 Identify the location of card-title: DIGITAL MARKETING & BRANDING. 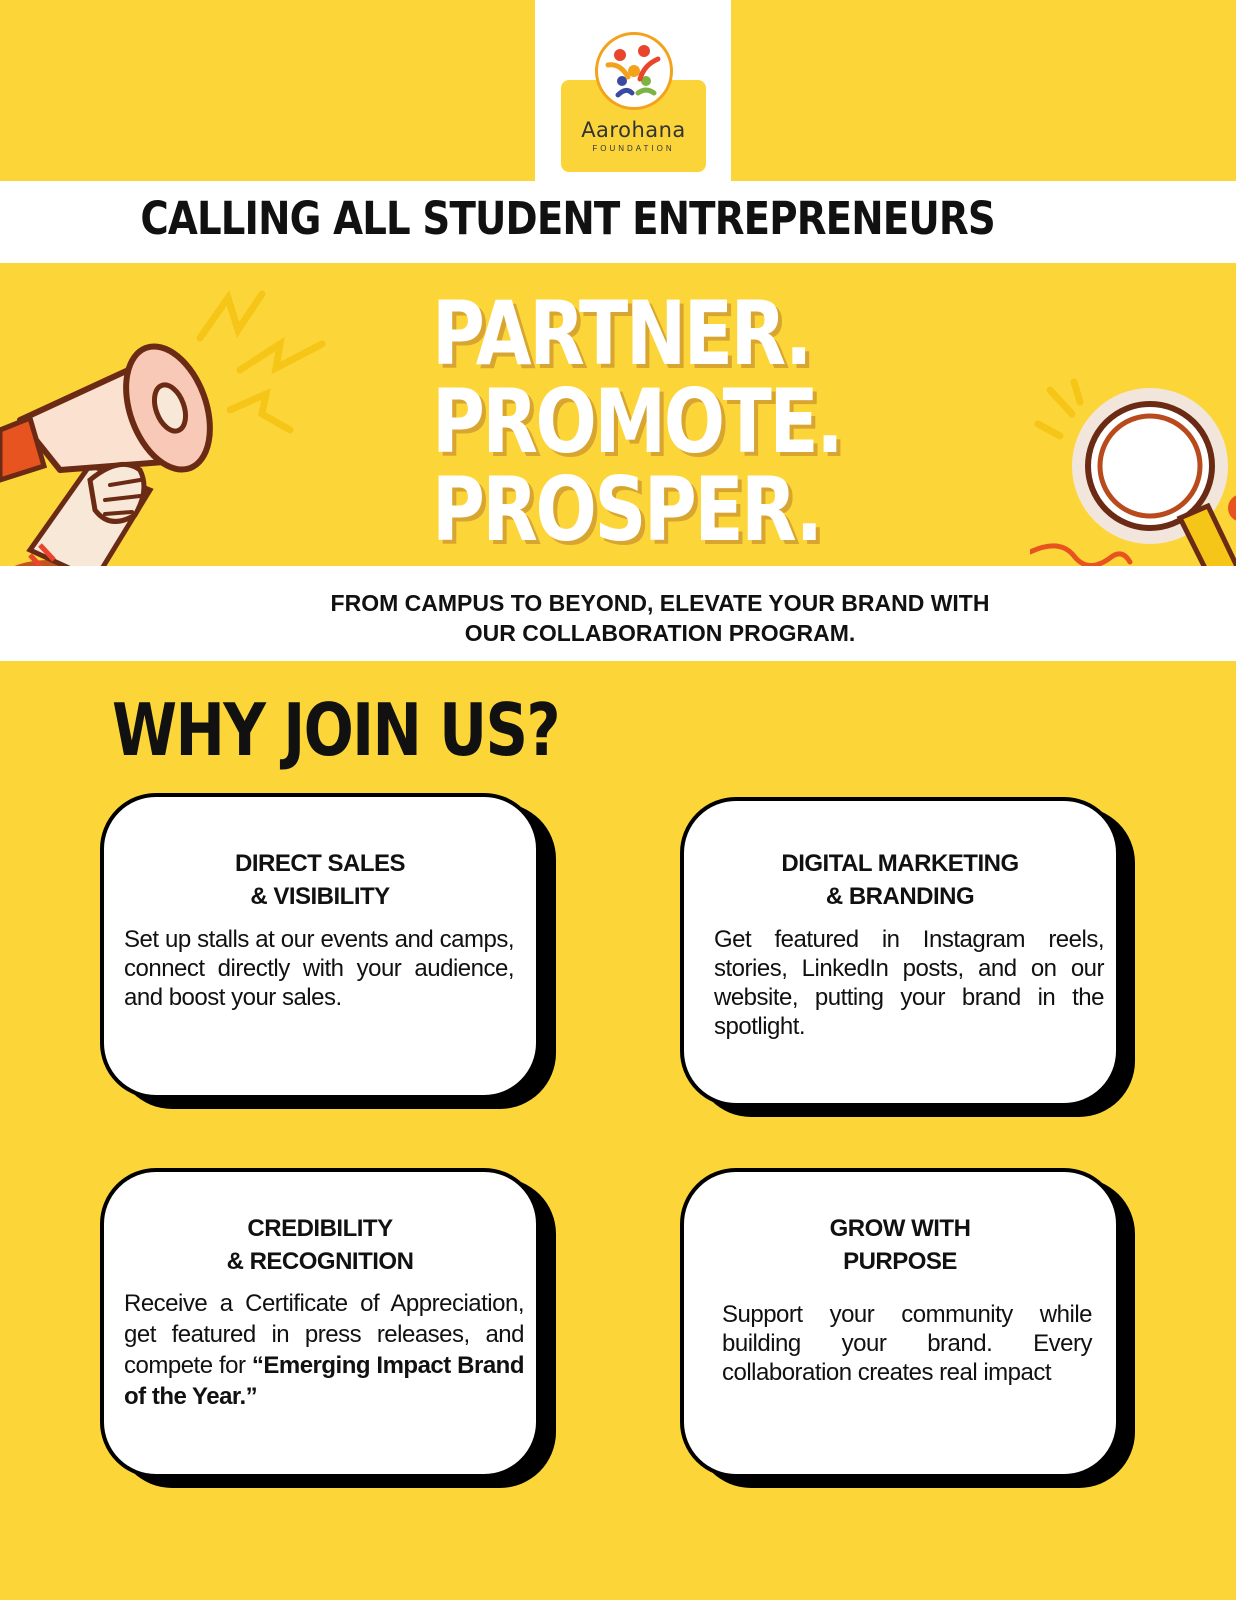
(900, 880).